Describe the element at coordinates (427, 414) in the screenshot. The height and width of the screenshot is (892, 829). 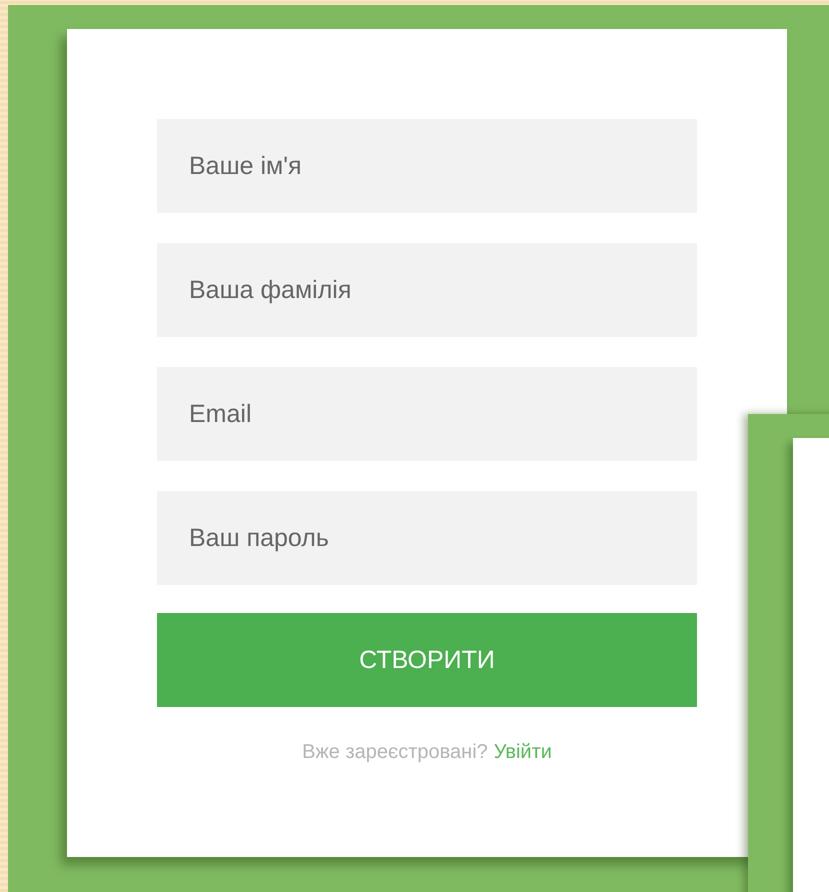
I see `input-field: Email` at that location.